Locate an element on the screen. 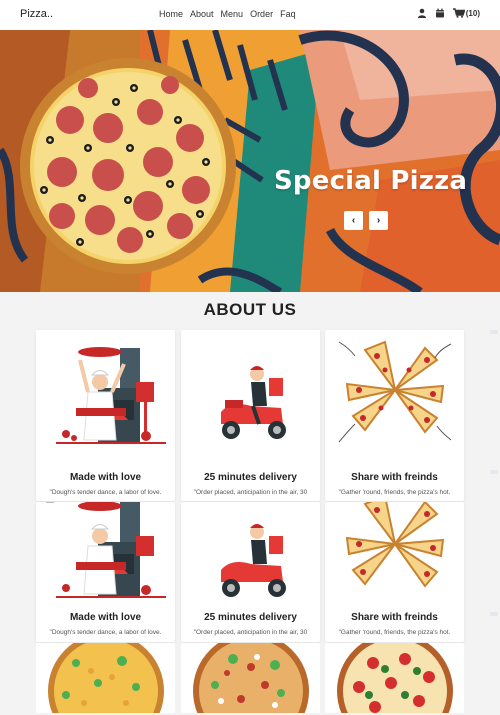 This screenshot has width=500, height=715. nav-faq: Faq is located at coordinates (288, 14).